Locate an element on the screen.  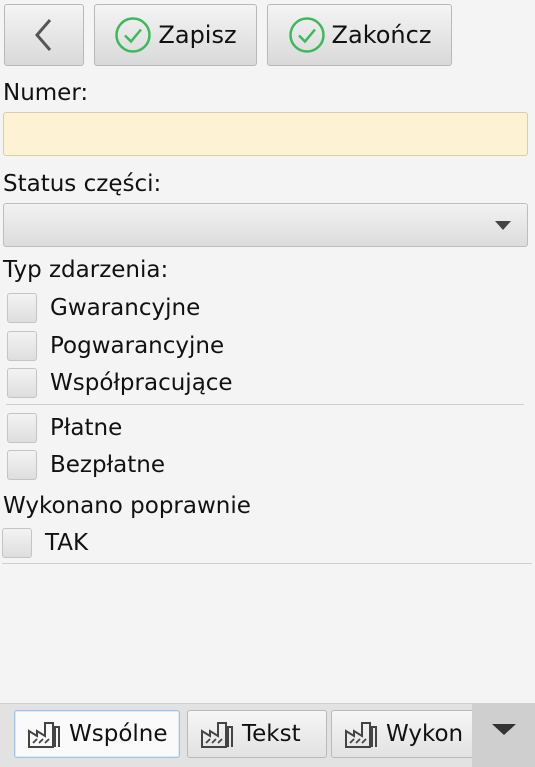
finish-button: Zakończ is located at coordinates (359, 35).